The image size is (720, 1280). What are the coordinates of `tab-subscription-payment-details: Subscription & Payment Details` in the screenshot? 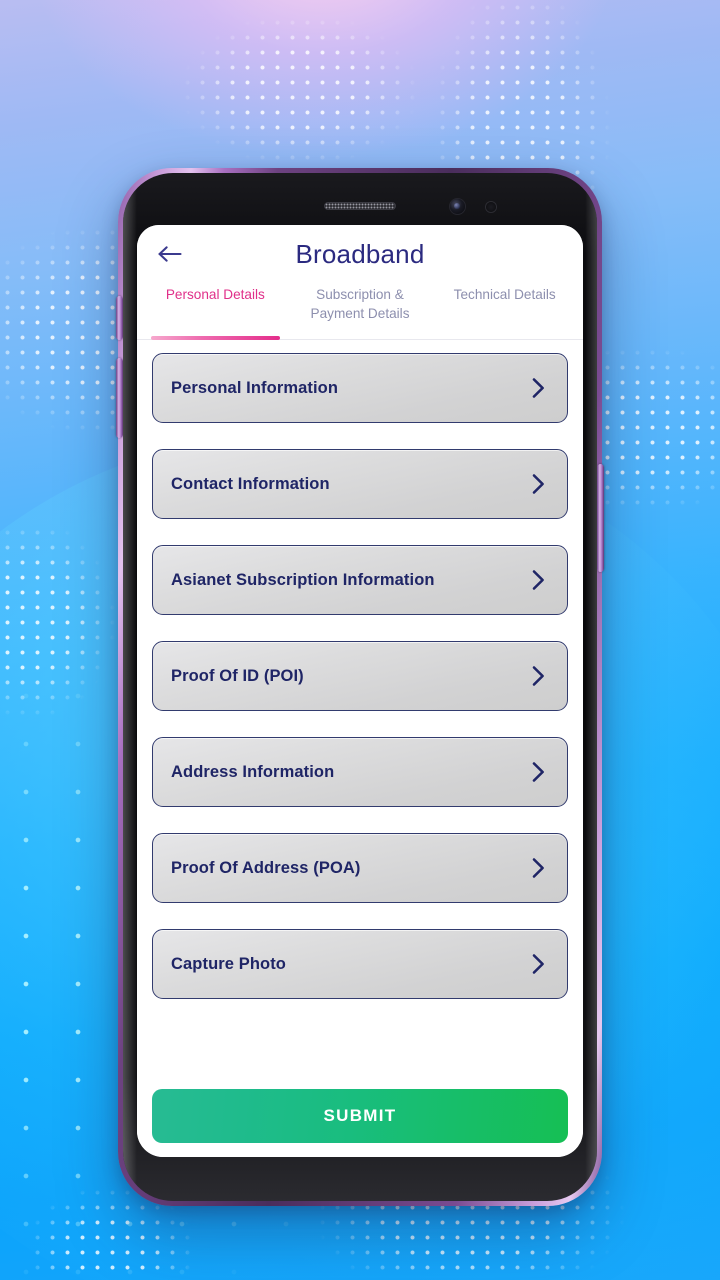 It's located at (360, 311).